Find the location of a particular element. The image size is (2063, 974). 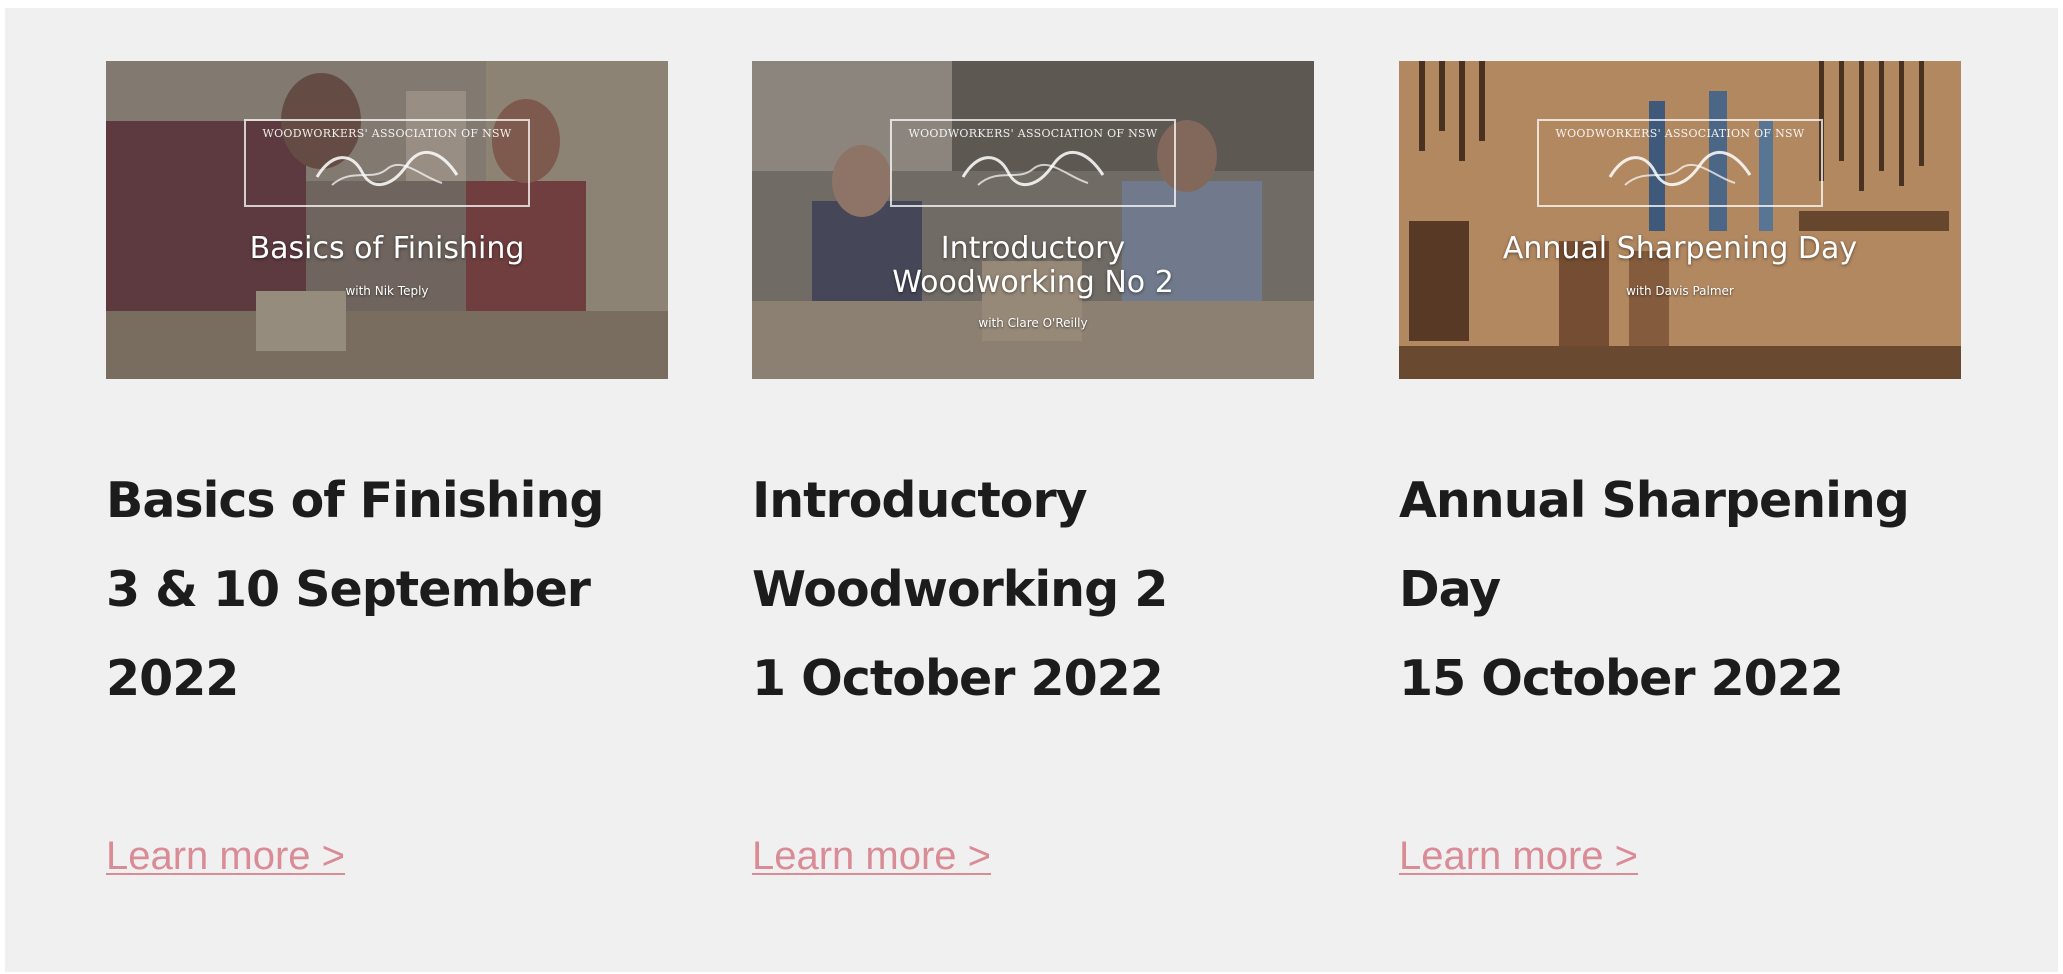

thumbnail-subtitle: with Nik Teply is located at coordinates (387, 291).